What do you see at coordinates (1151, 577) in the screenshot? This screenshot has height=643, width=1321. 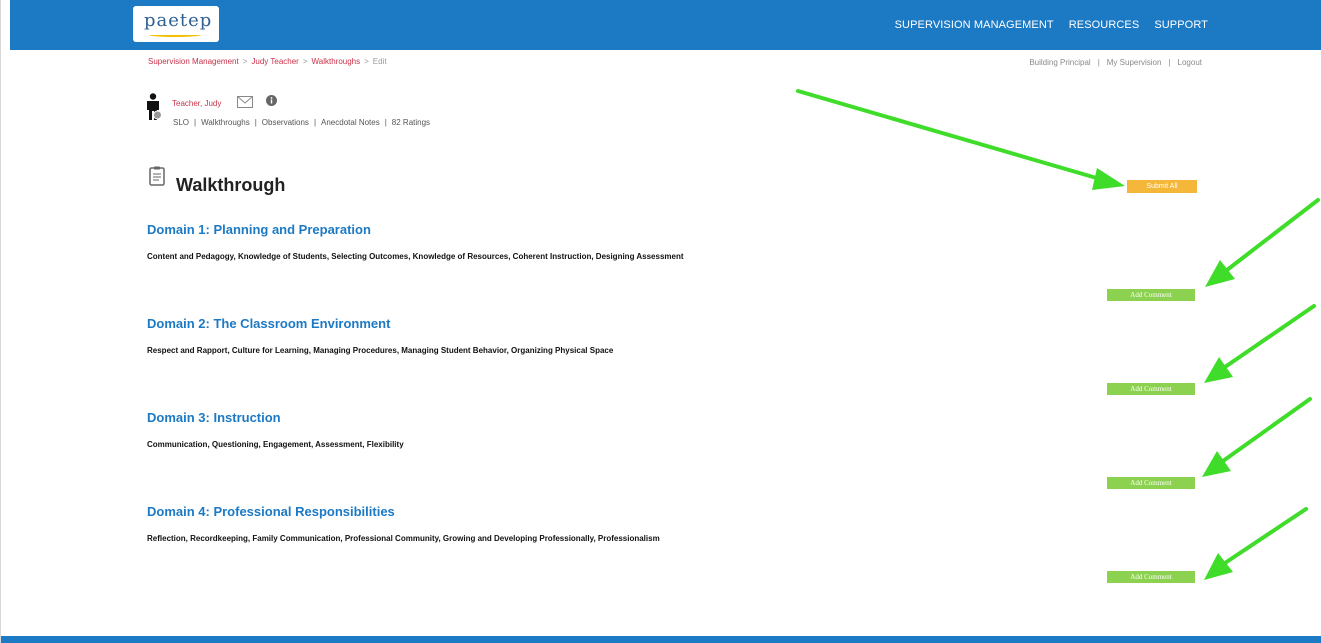 I see `domain-4-add-comment-button: Add Comment` at bounding box center [1151, 577].